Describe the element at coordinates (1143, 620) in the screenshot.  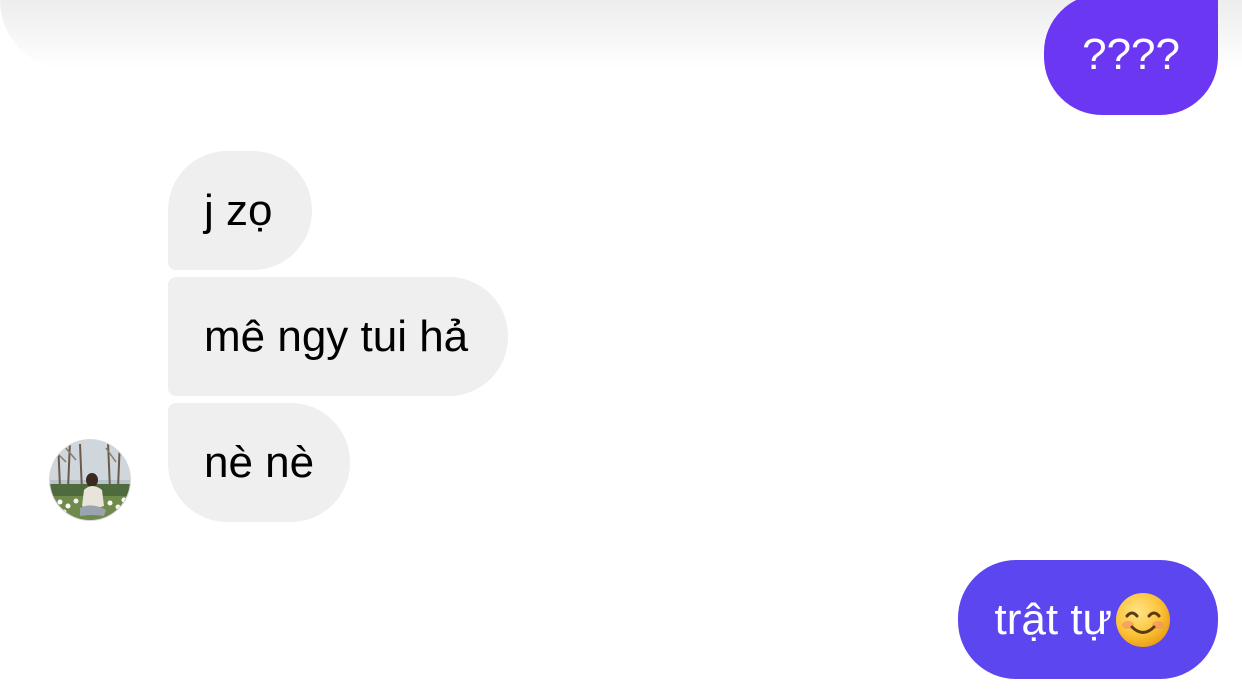
I see `smiling-face-emoji-icon` at that location.